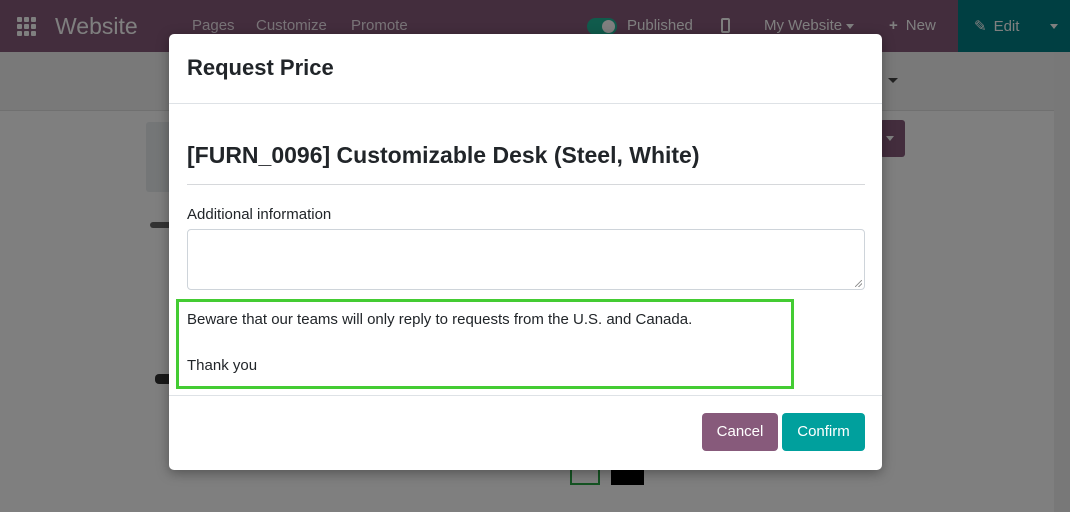  Describe the element at coordinates (260, 67) in the screenshot. I see `dialog-title: Request Price` at that location.